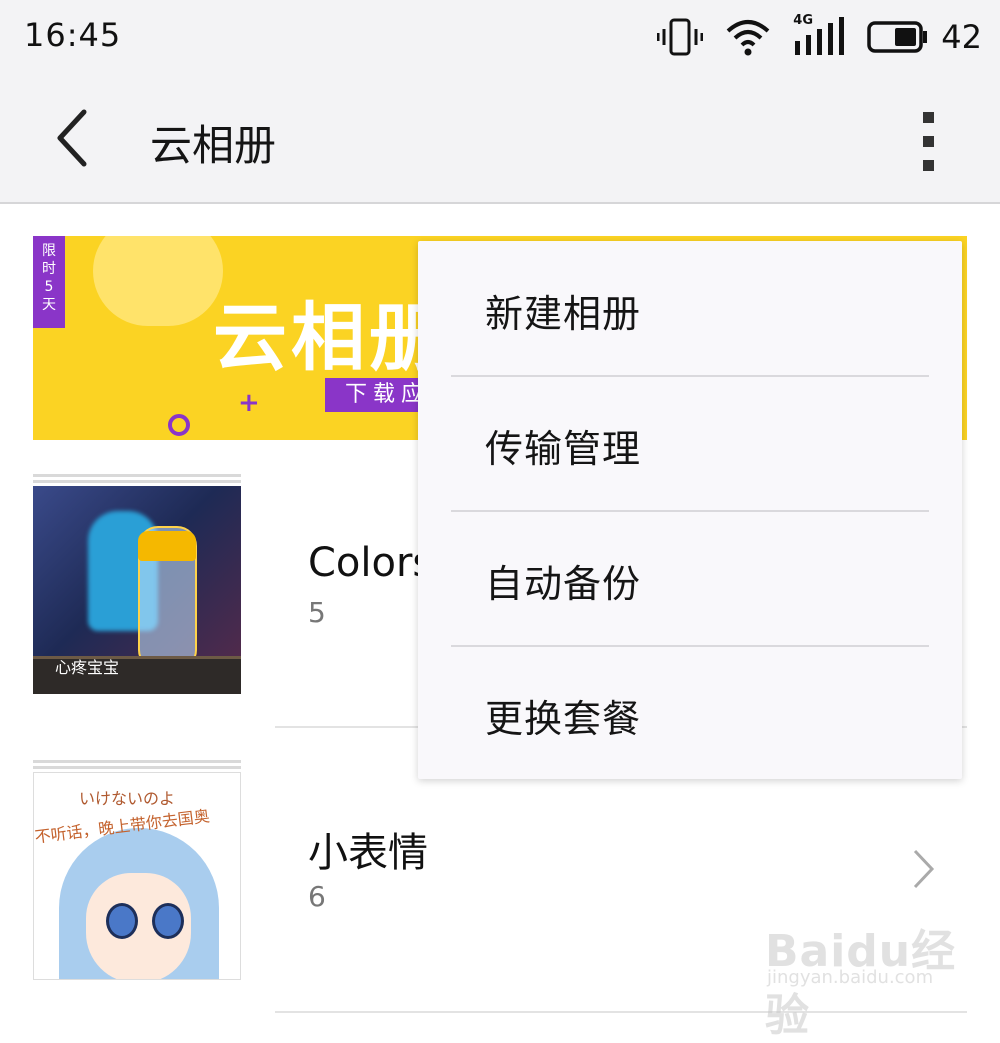 The width and height of the screenshot is (1000, 1043). What do you see at coordinates (500, 39) in the screenshot?
I see `status-bar: 16:45 4G 42` at bounding box center [500, 39].